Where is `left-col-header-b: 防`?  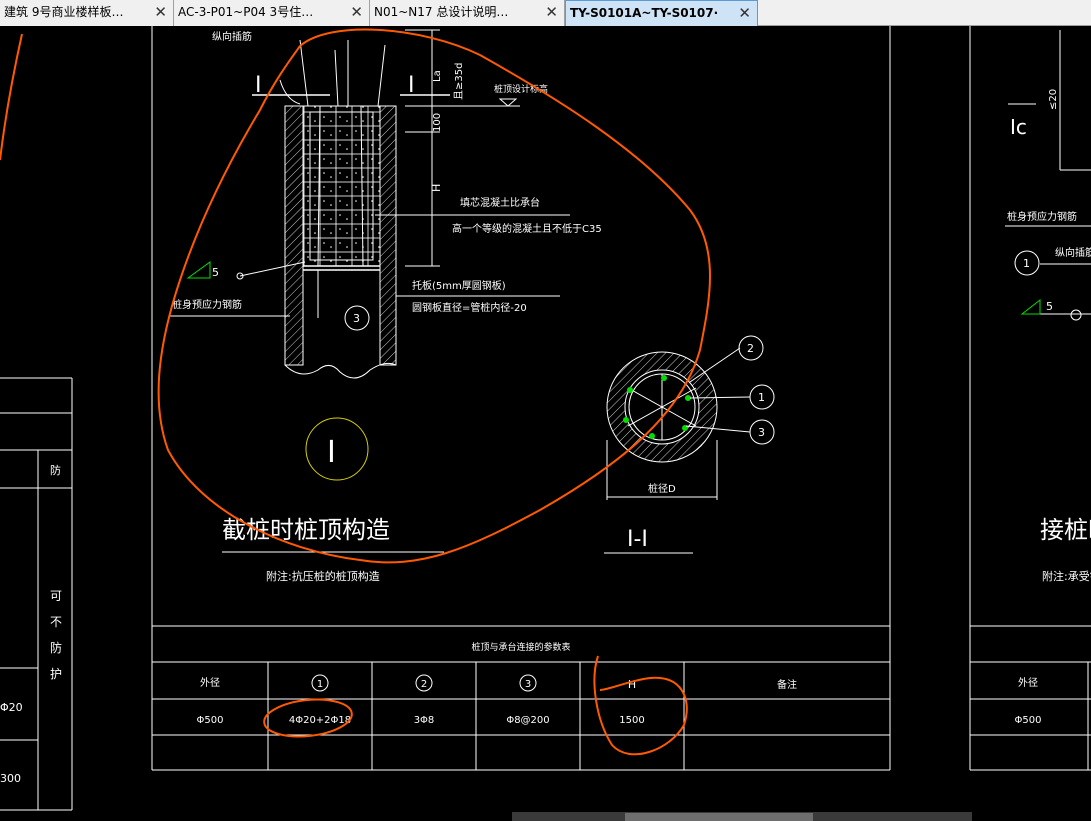
left-col-header-b: 防 is located at coordinates (55, 470).